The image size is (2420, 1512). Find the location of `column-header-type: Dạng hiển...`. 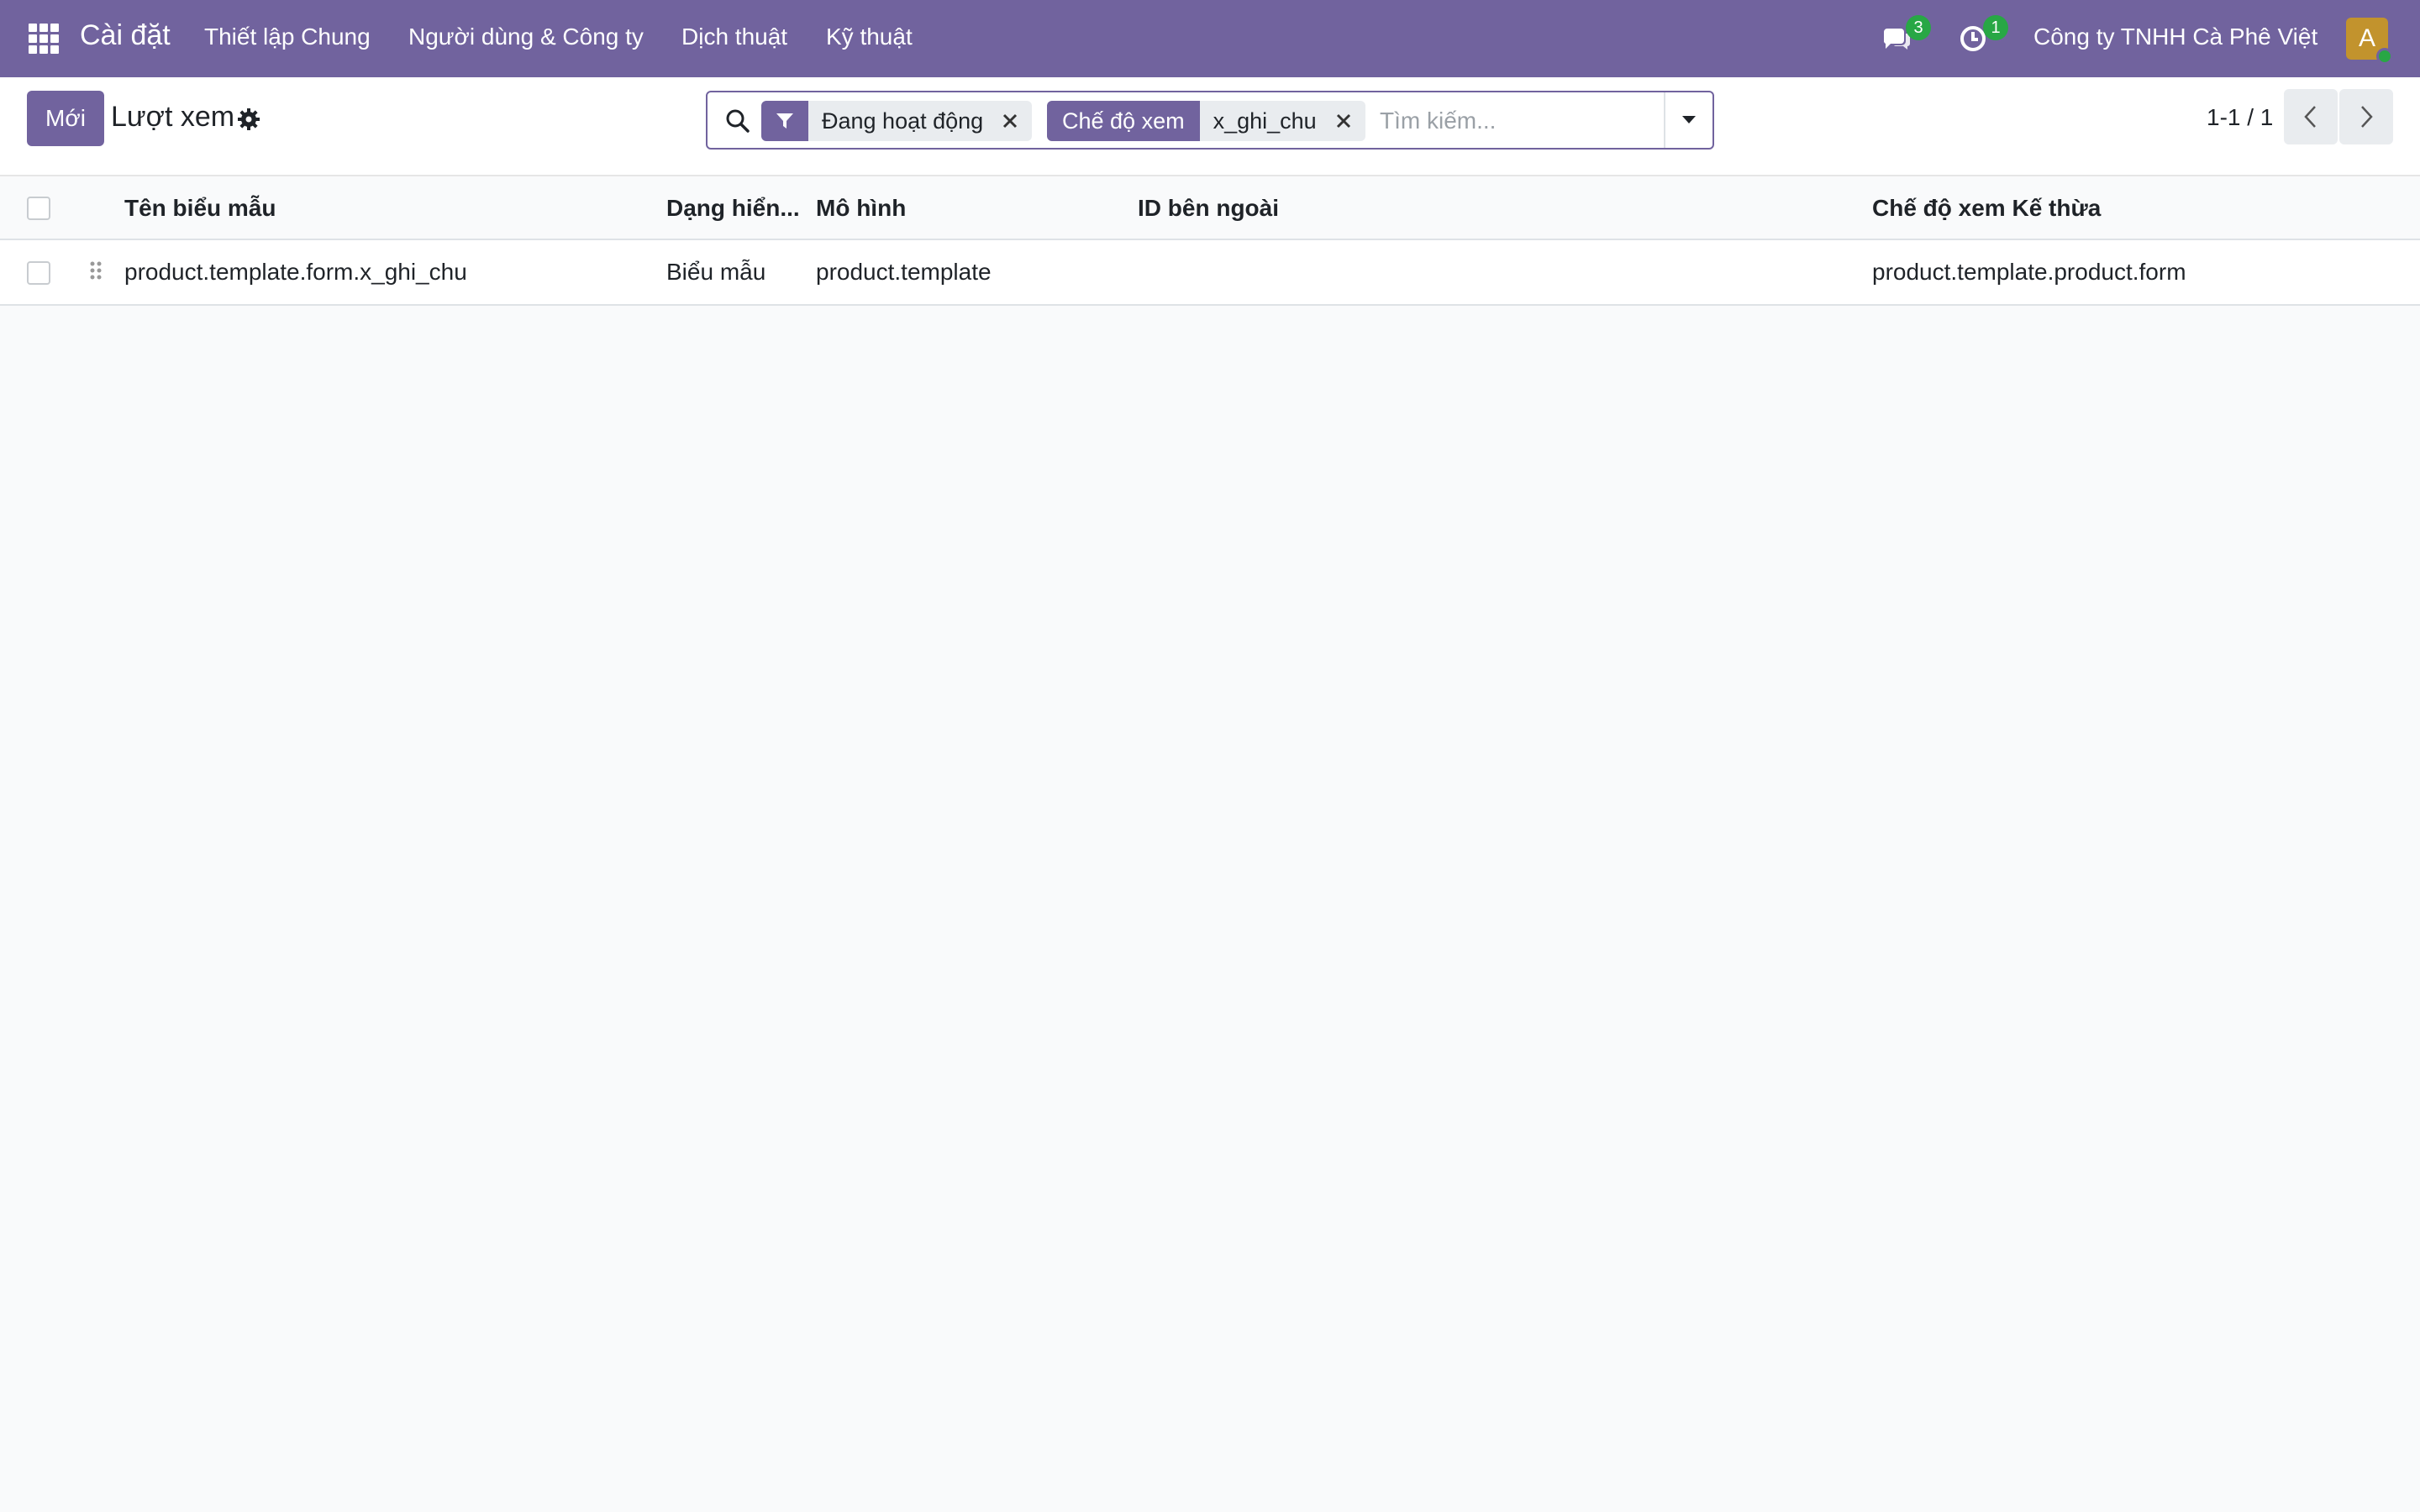

column-header-type: Dạng hiển... is located at coordinates (733, 208).